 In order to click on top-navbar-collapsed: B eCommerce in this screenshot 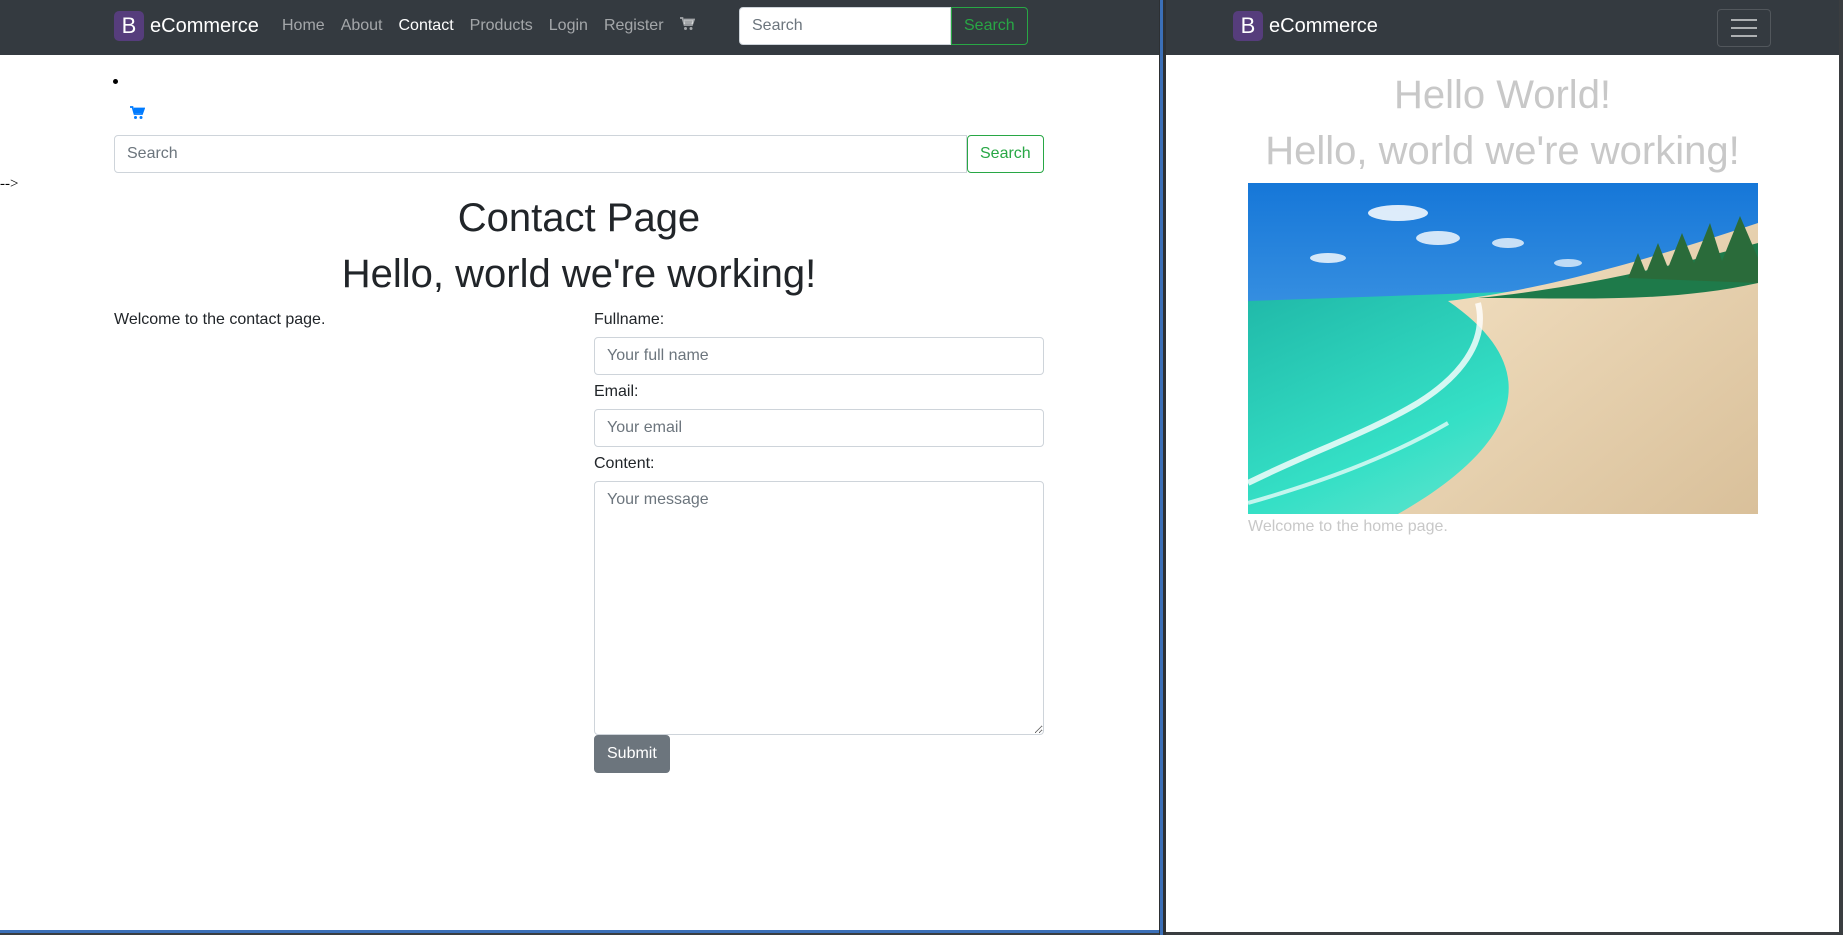, I will do `click(1502, 27)`.